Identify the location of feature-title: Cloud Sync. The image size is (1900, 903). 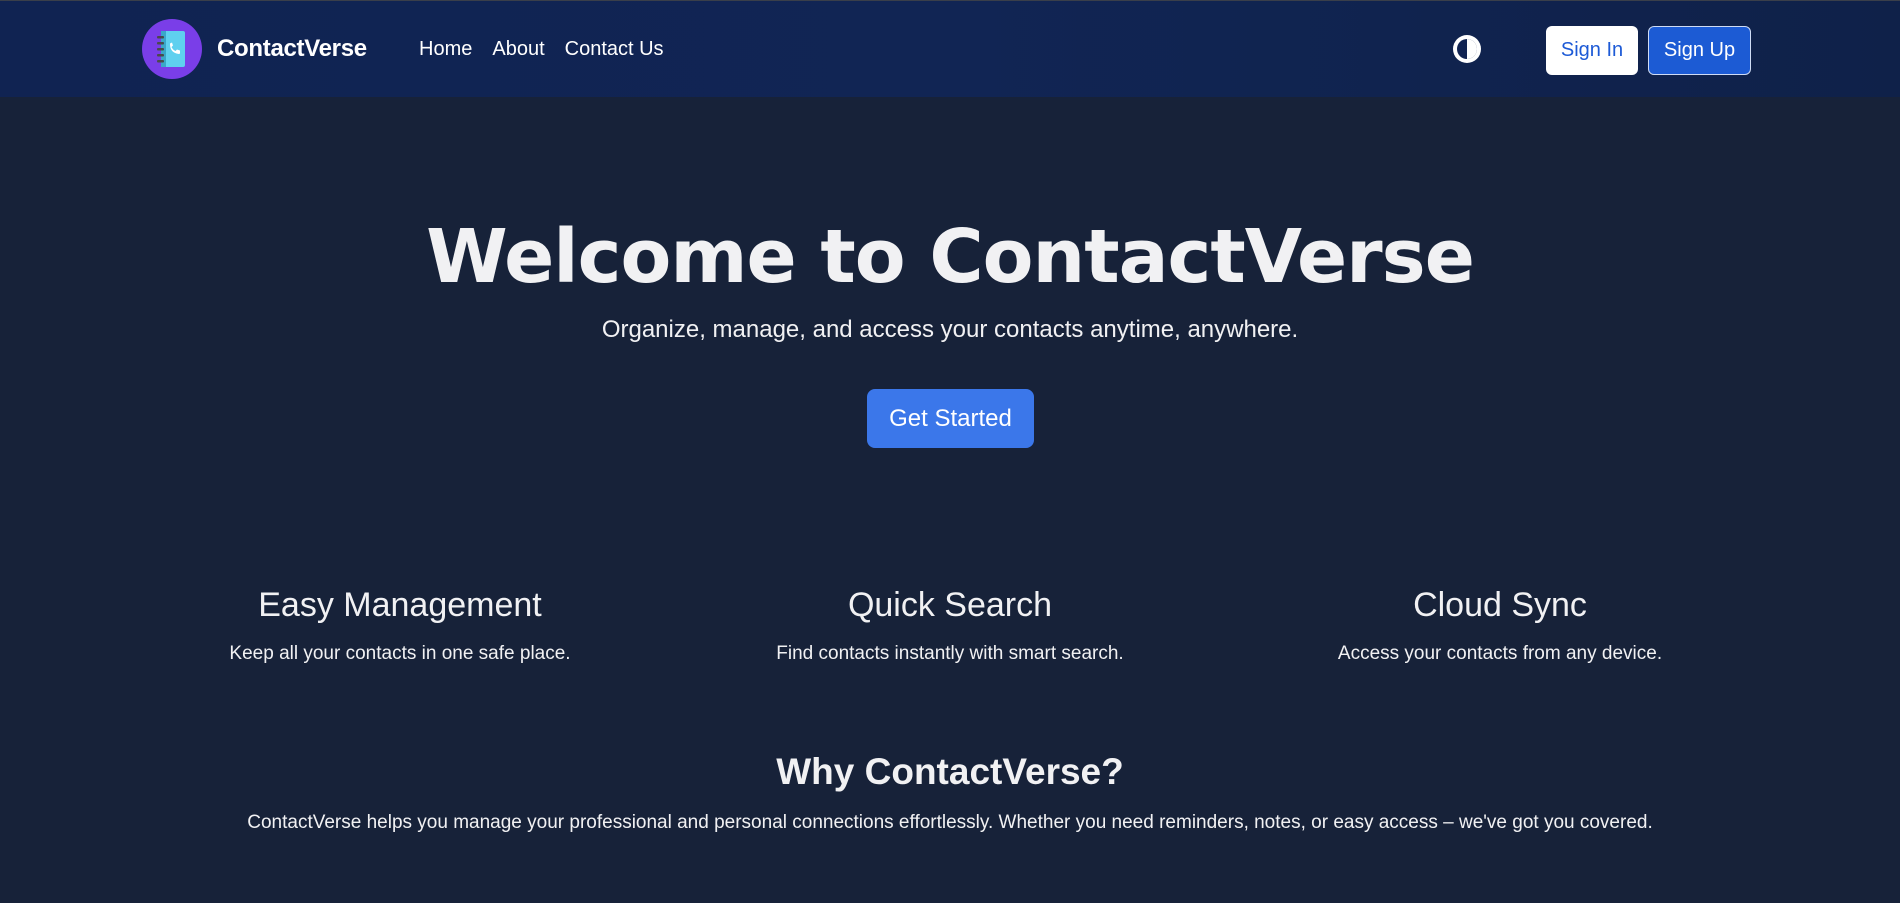
(1500, 605).